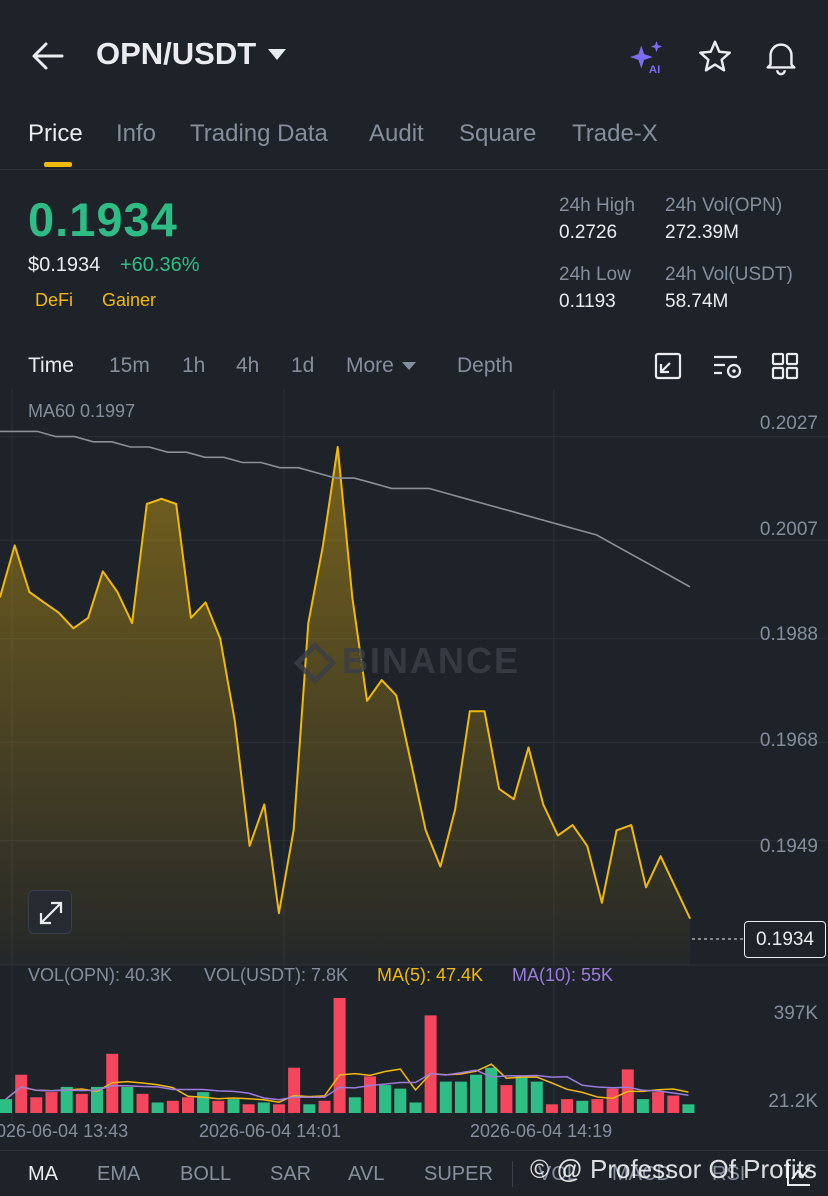 The height and width of the screenshot is (1196, 828). Describe the element at coordinates (615, 134) in the screenshot. I see `tab-trade-x: Trade-X` at that location.